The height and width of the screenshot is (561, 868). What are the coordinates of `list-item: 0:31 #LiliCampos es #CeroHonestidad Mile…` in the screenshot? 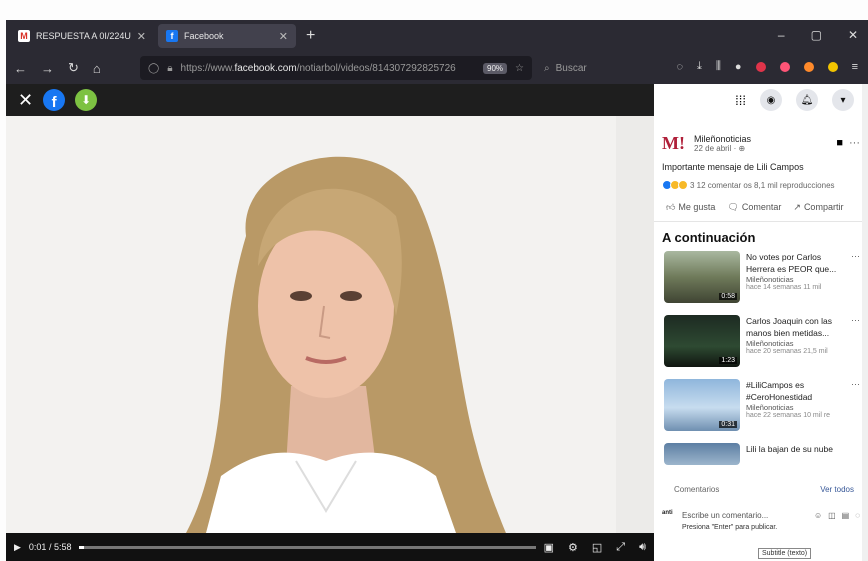 It's located at (762, 410).